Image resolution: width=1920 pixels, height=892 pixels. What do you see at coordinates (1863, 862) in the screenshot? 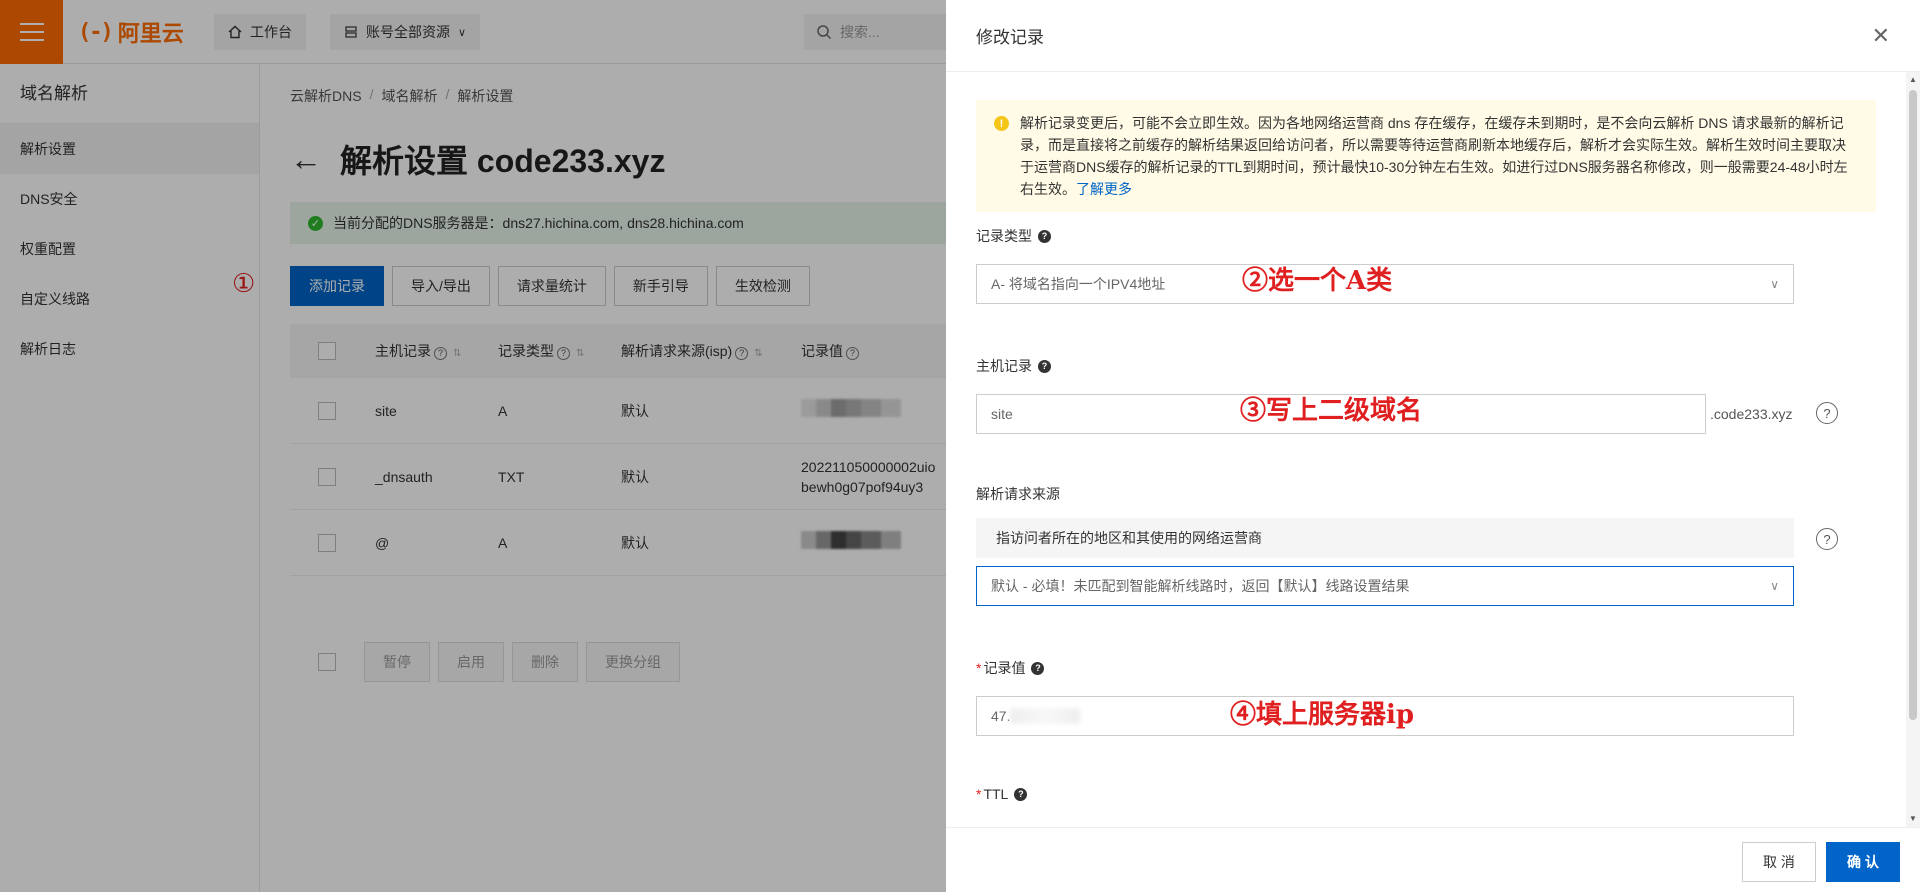
I see `confirm-button: 确 认` at bounding box center [1863, 862].